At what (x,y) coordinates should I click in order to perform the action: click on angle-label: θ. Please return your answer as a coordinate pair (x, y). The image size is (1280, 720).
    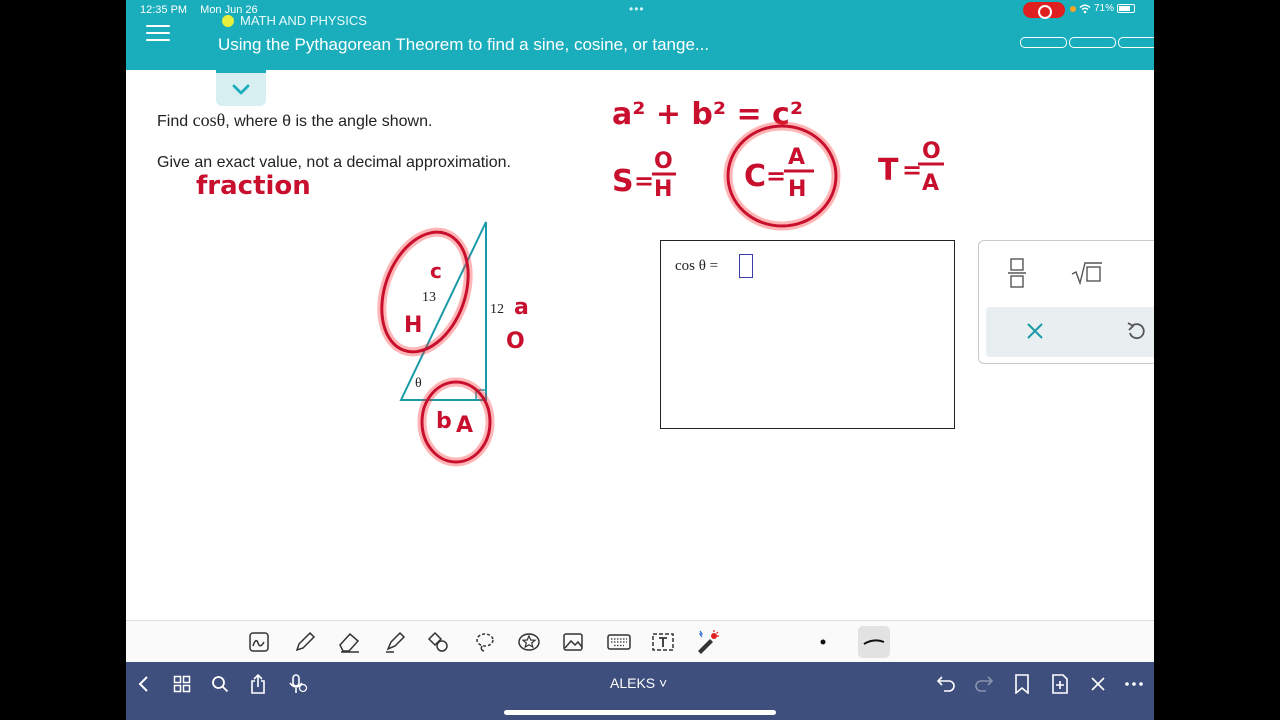
    Looking at the image, I should click on (418, 383).